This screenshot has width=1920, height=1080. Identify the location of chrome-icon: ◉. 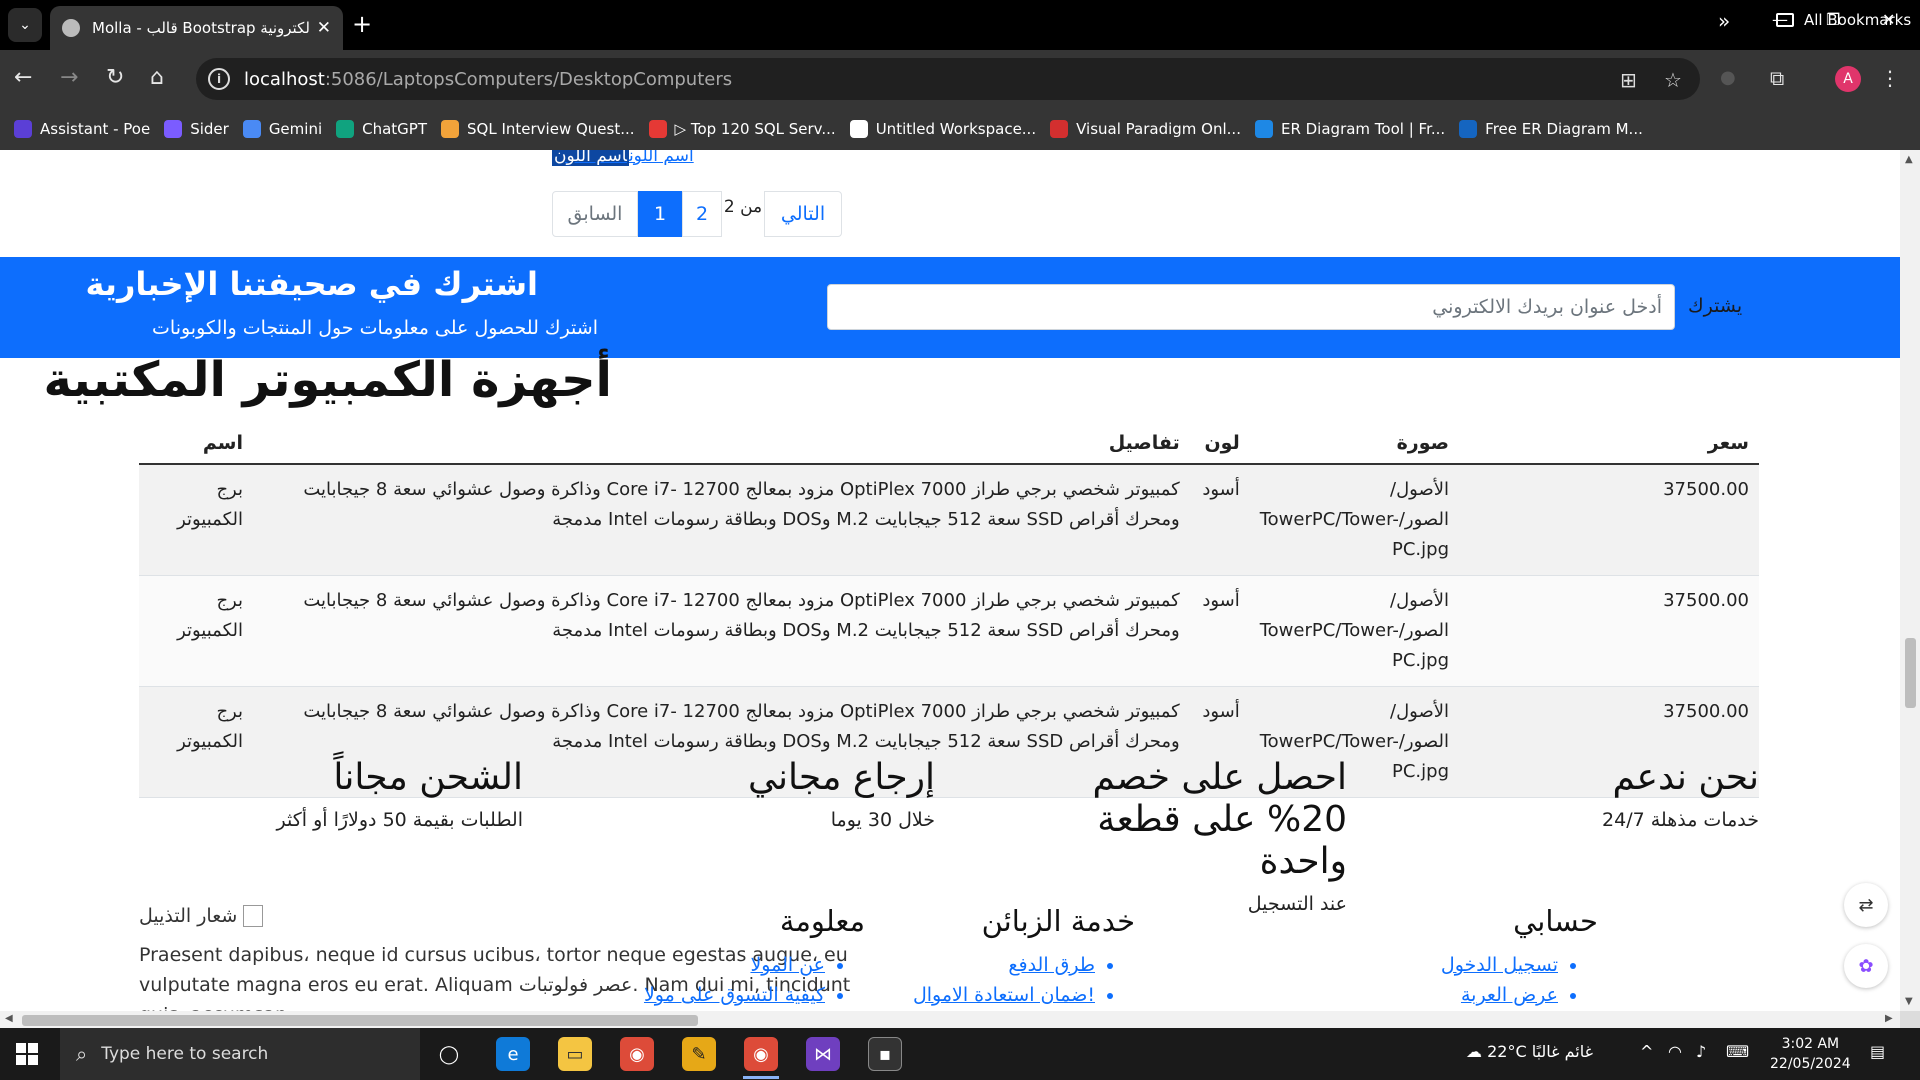
(637, 1054).